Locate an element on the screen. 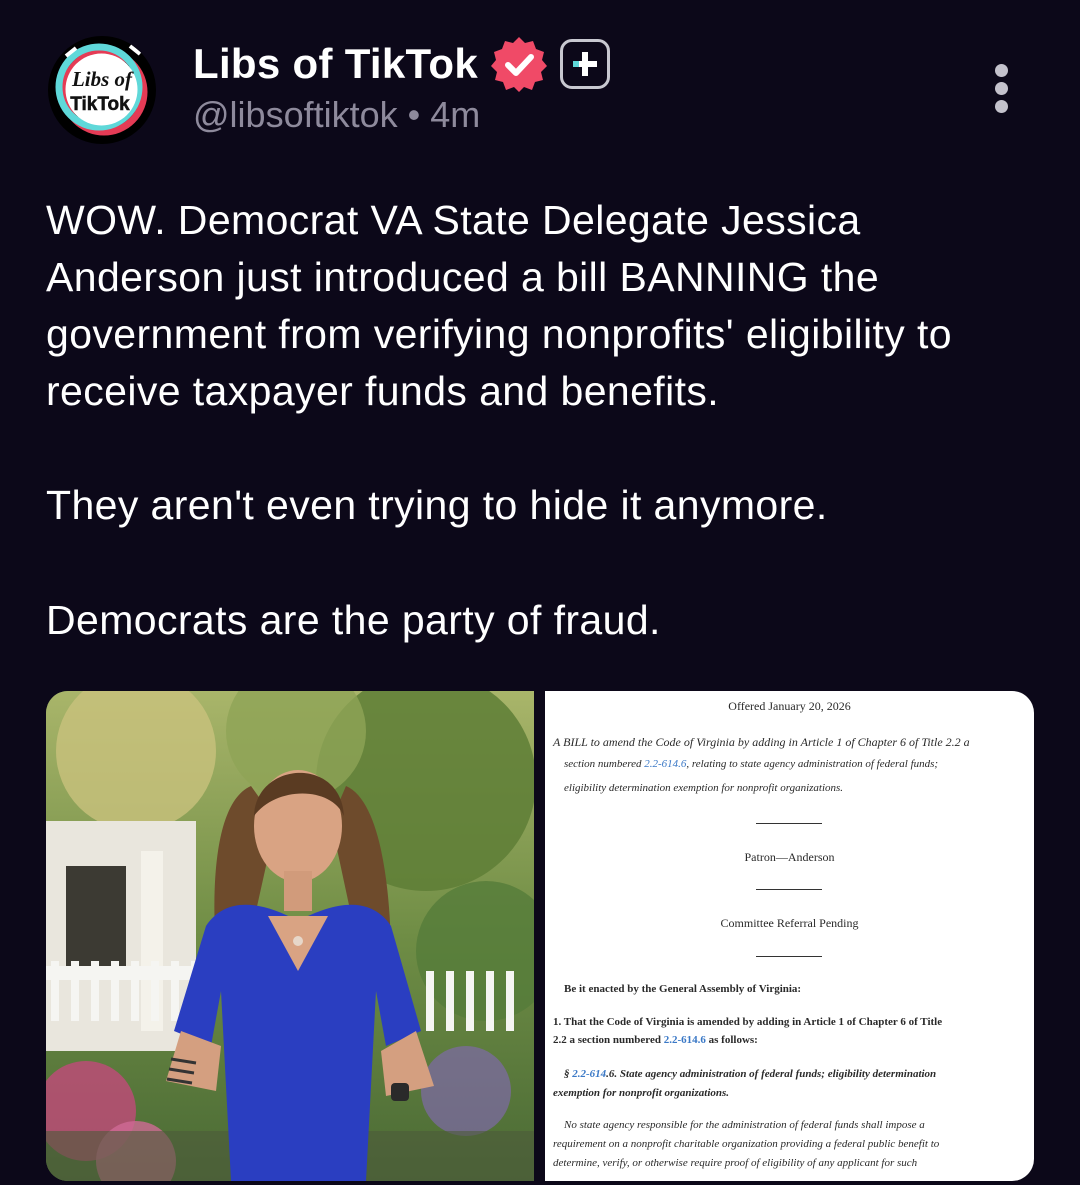  subscribe-button is located at coordinates (585, 64).